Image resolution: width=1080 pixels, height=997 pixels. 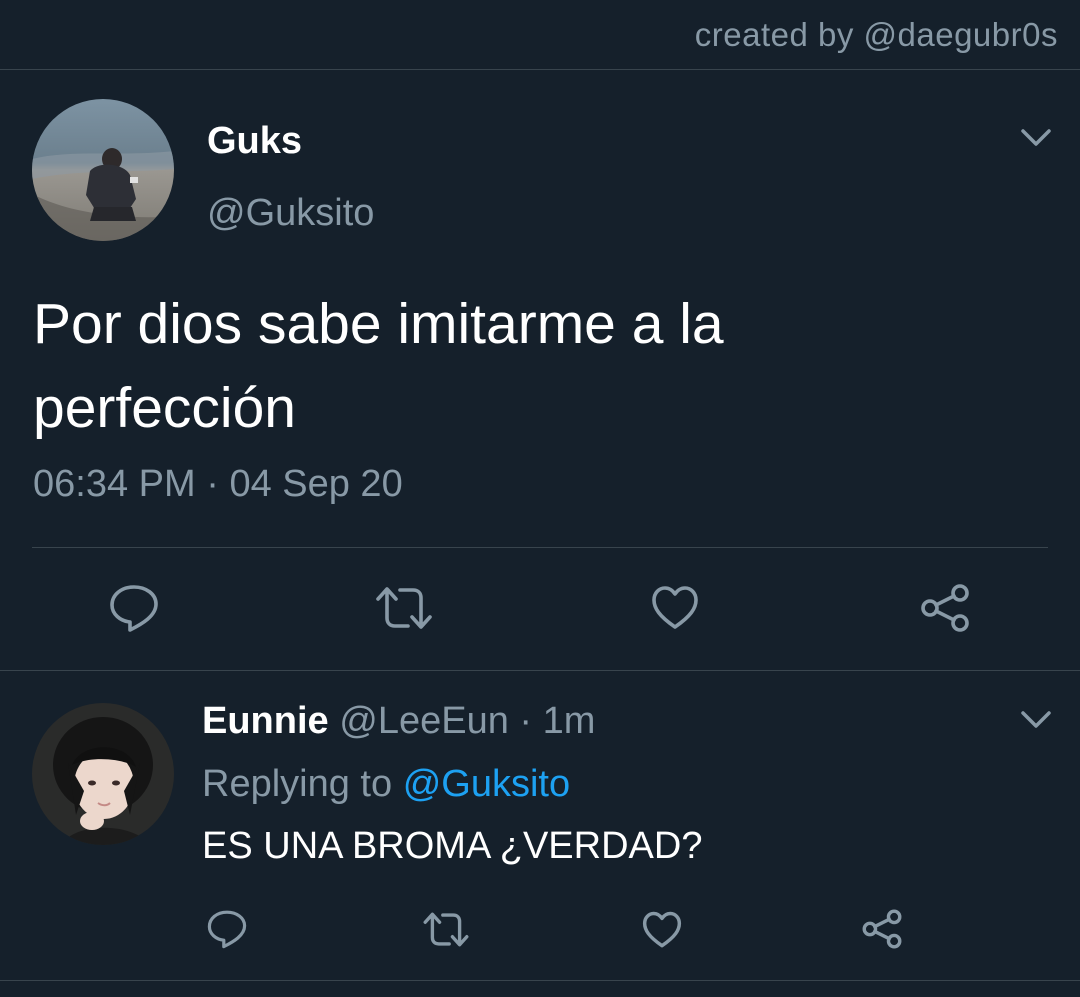 I want to click on mention-link: @Guksito, so click(x=486, y=784).